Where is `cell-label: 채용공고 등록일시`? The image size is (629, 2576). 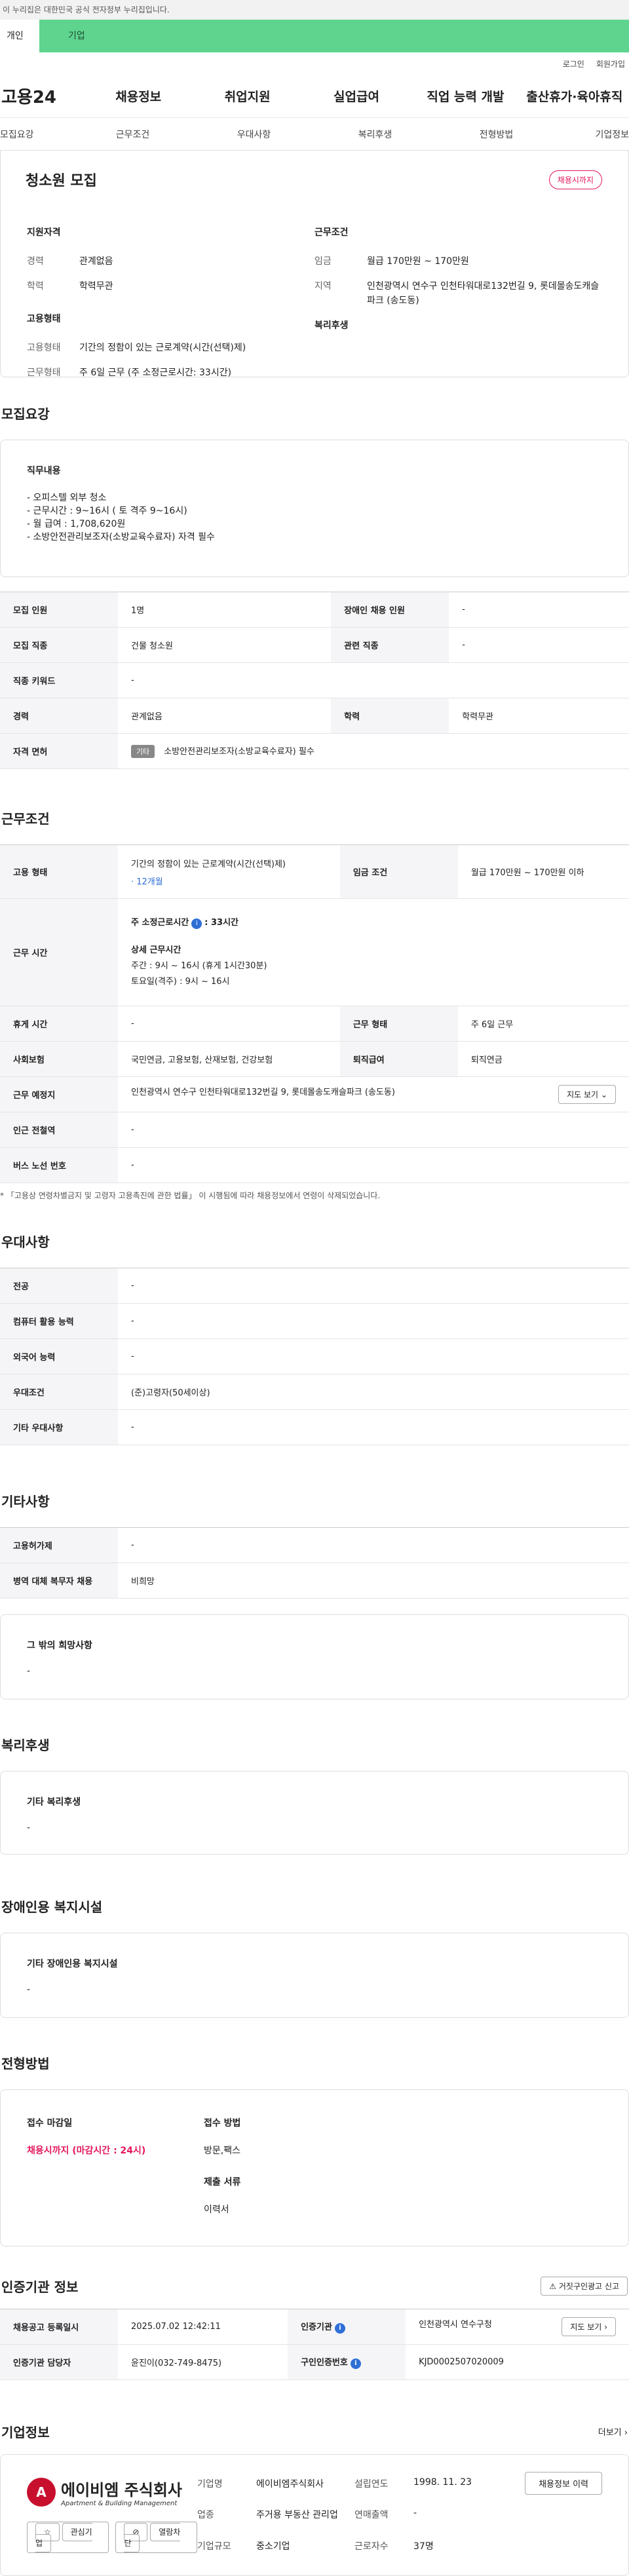
cell-label: 채용공고 등록일시 is located at coordinates (59, 2327).